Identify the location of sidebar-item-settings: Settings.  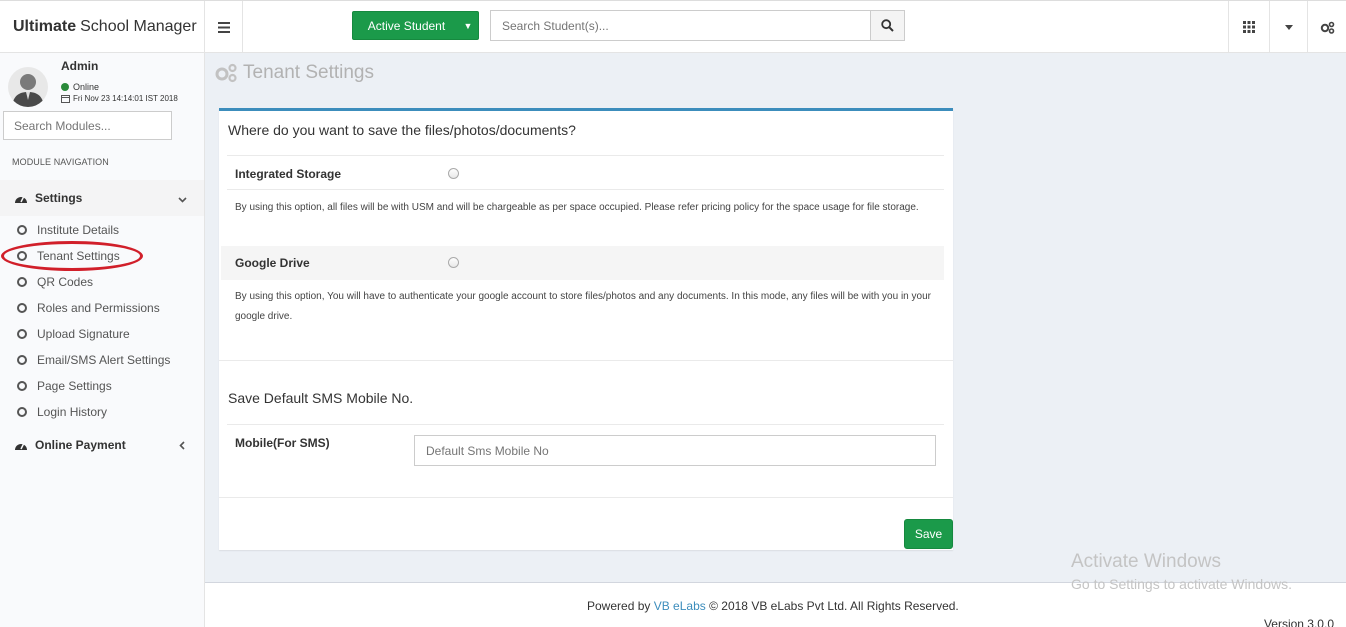
(102, 198).